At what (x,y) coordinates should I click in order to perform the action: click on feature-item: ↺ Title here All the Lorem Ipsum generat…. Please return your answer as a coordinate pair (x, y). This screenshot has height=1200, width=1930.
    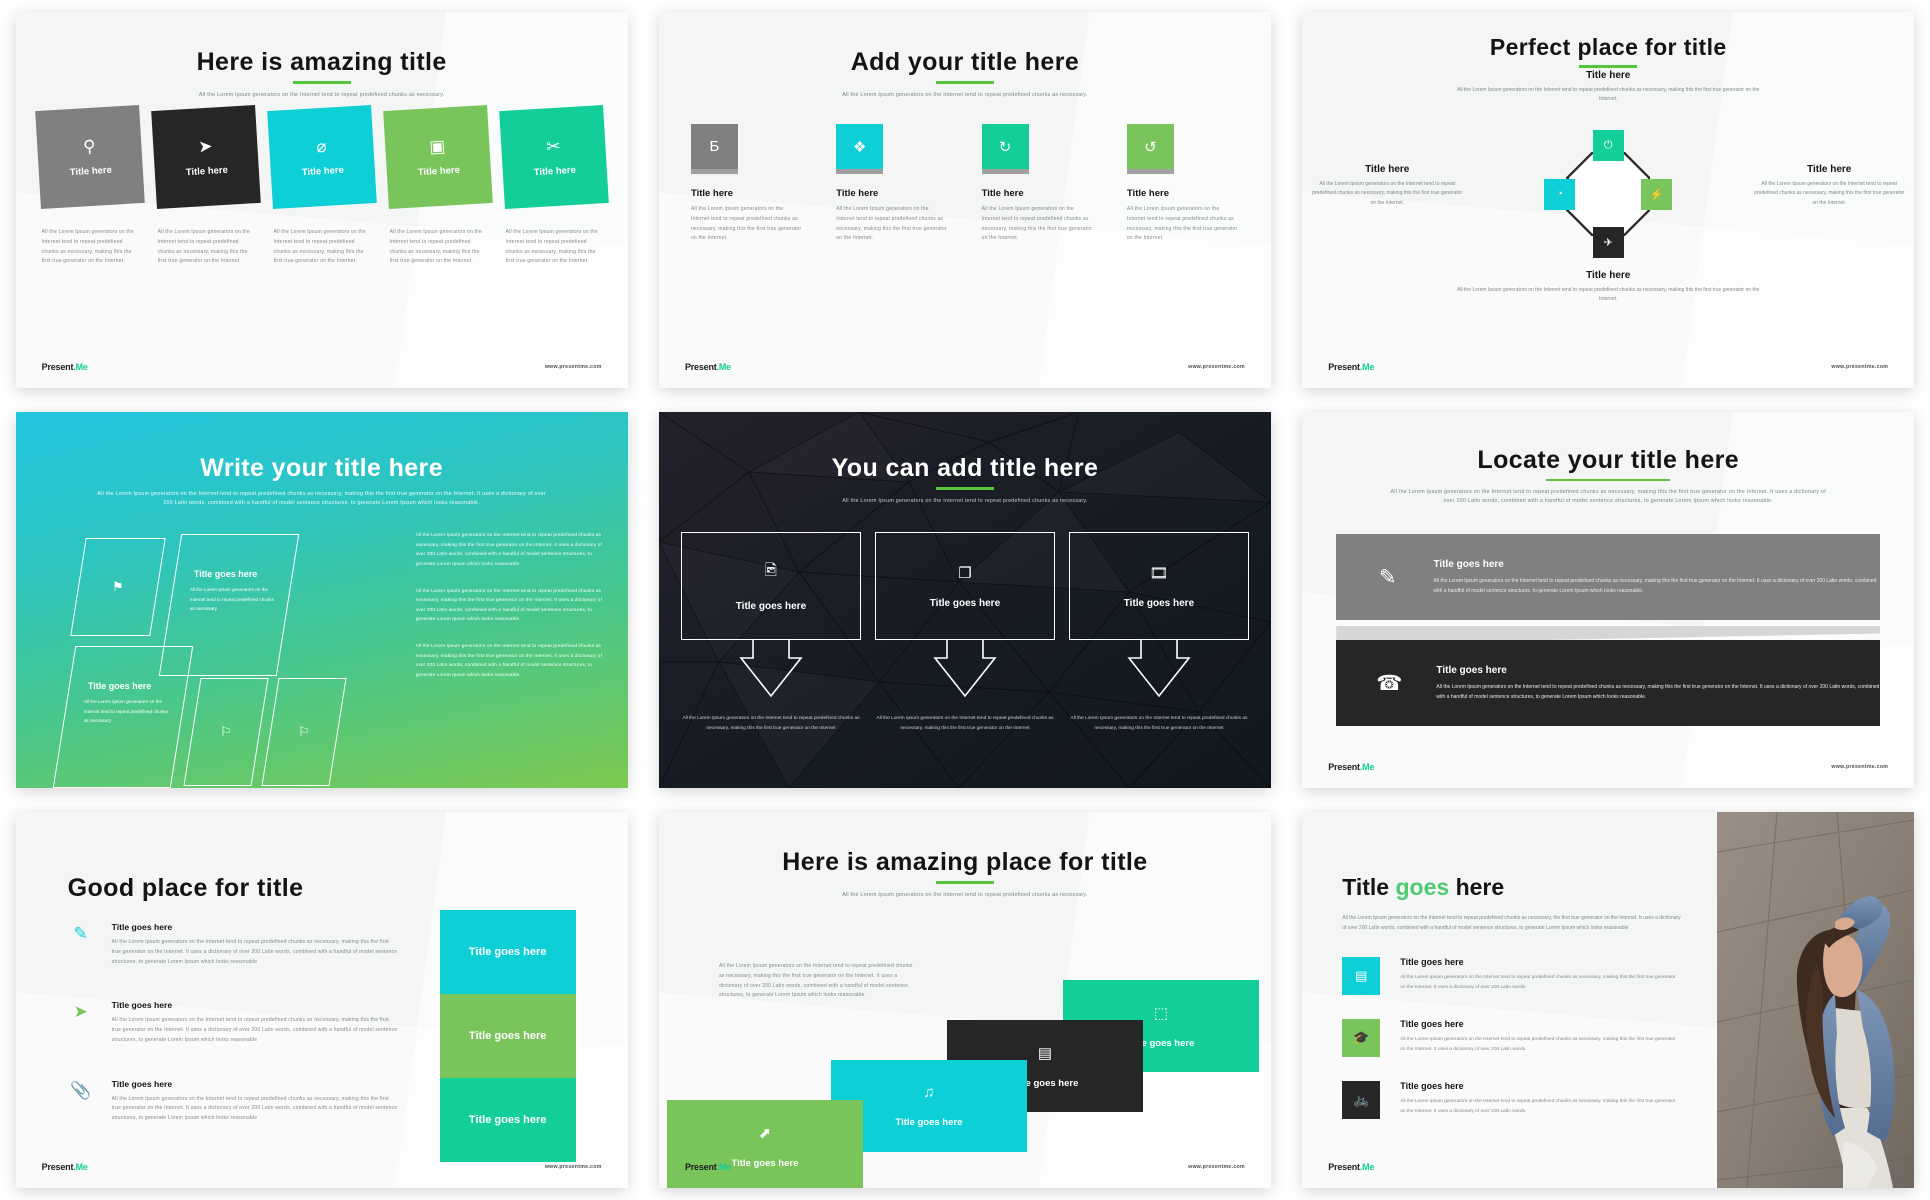
    Looking at the image, I should click on (1182, 184).